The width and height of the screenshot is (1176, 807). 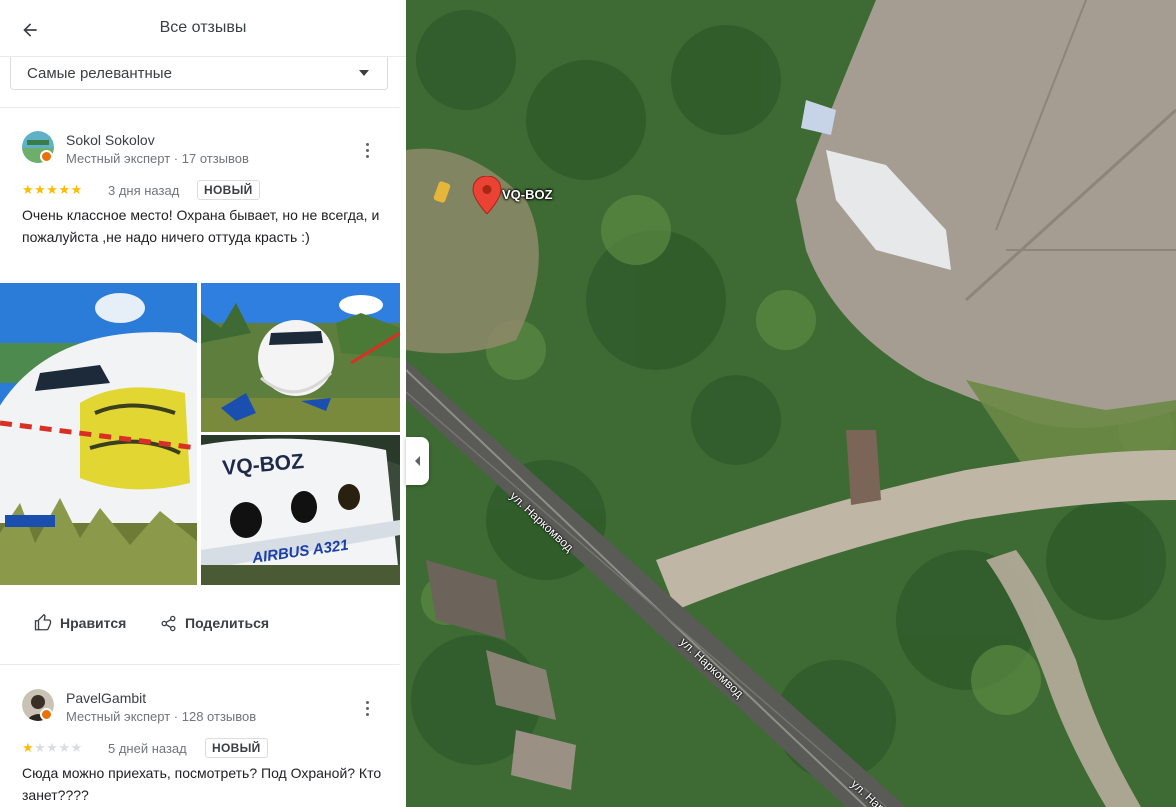 I want to click on reviewer-meta: Местный эксперт · 128 отзывов, so click(x=161, y=716).